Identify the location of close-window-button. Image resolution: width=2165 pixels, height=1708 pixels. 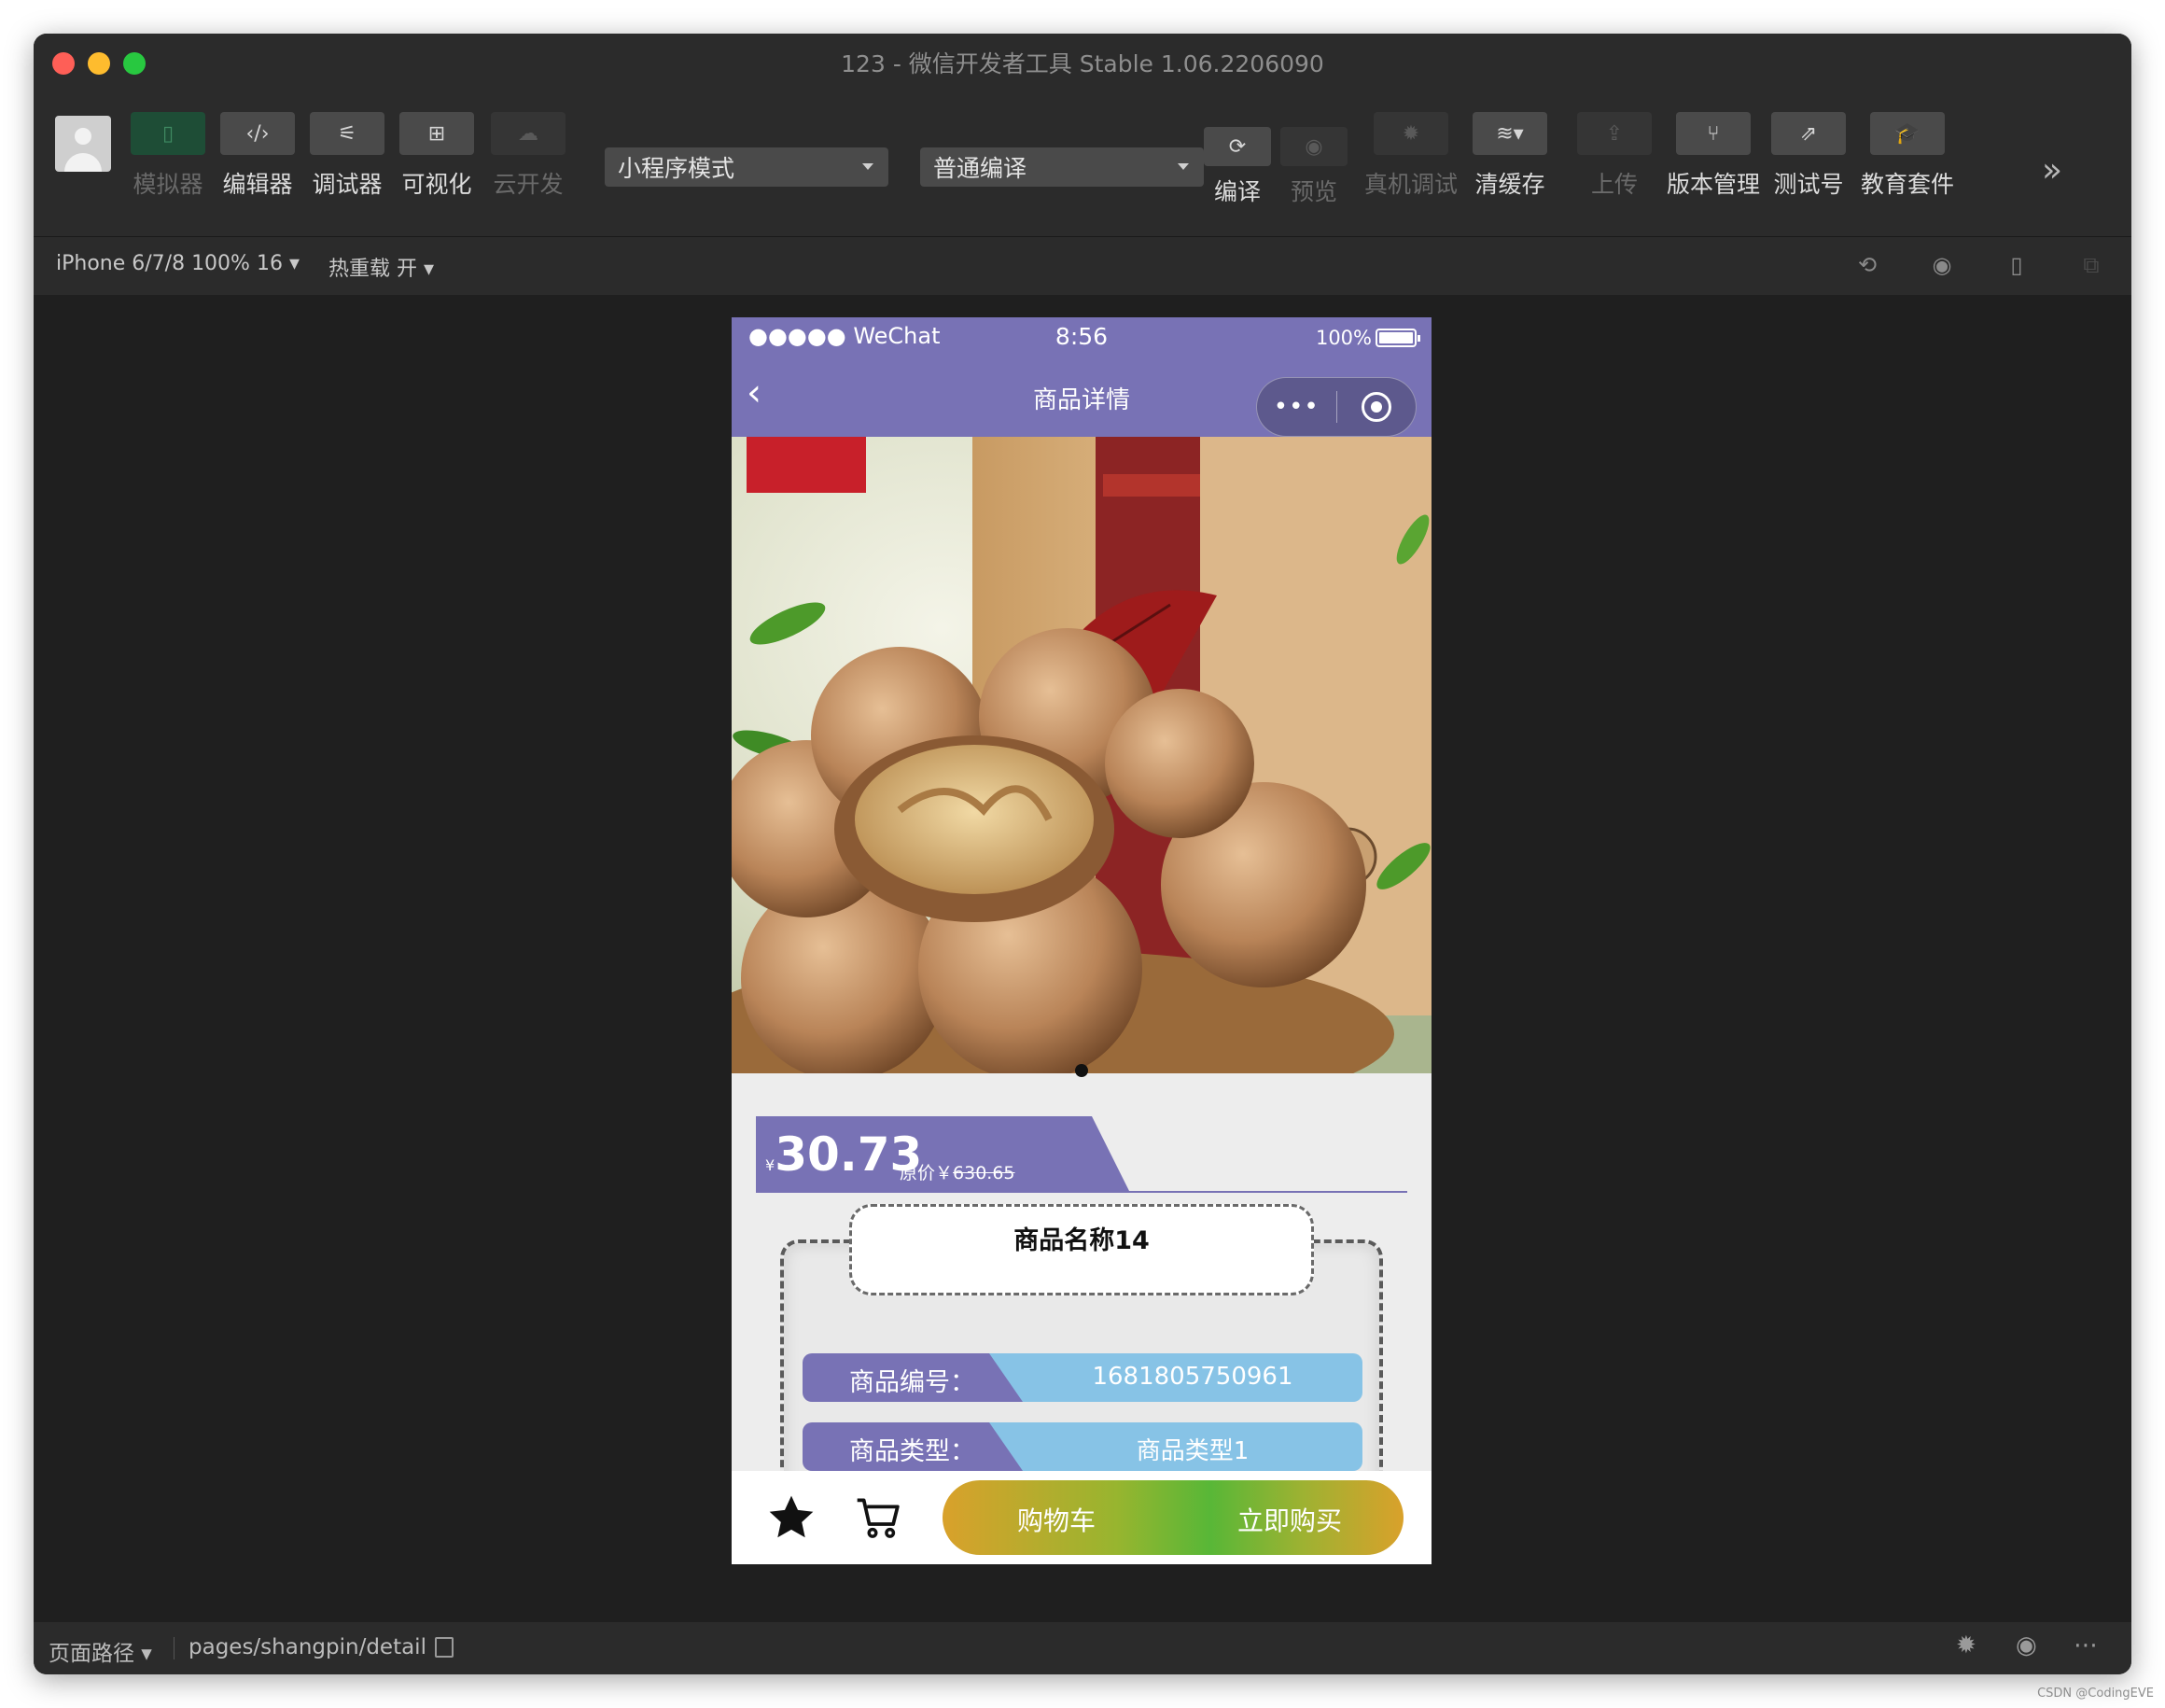
(64, 63).